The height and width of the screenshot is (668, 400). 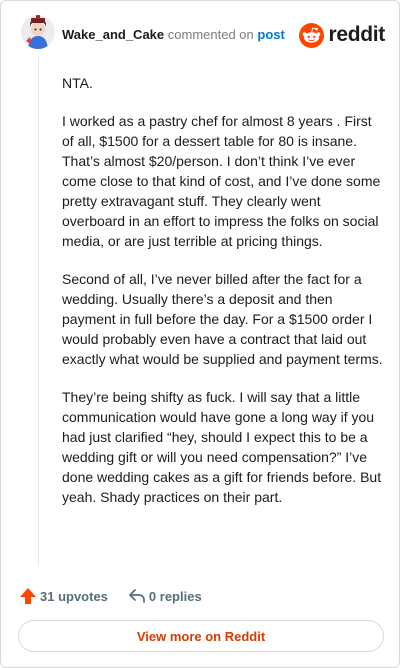 What do you see at coordinates (77, 83) in the screenshot?
I see `comment-paragraph: NTA.` at bounding box center [77, 83].